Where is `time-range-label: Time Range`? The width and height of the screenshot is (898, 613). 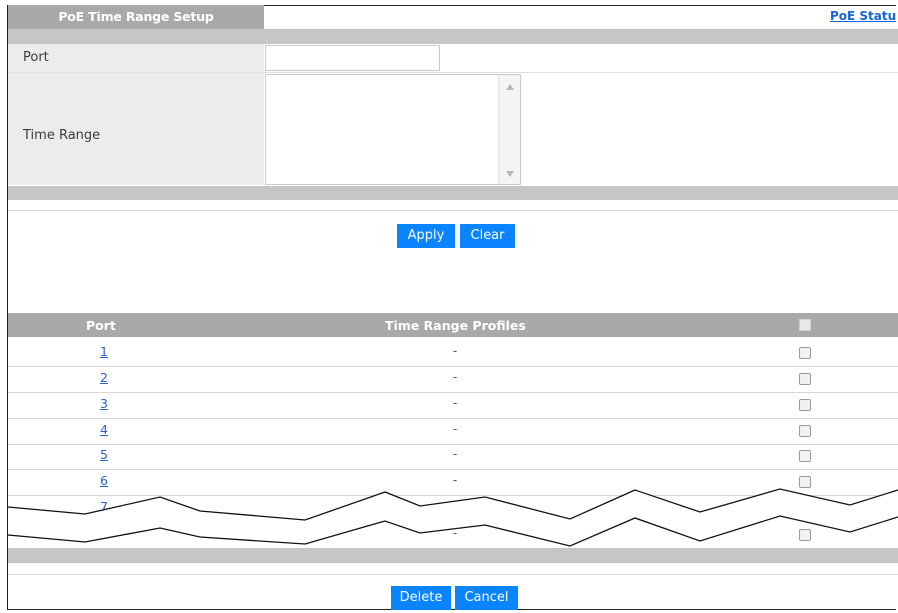
time-range-label: Time Range is located at coordinates (62, 135).